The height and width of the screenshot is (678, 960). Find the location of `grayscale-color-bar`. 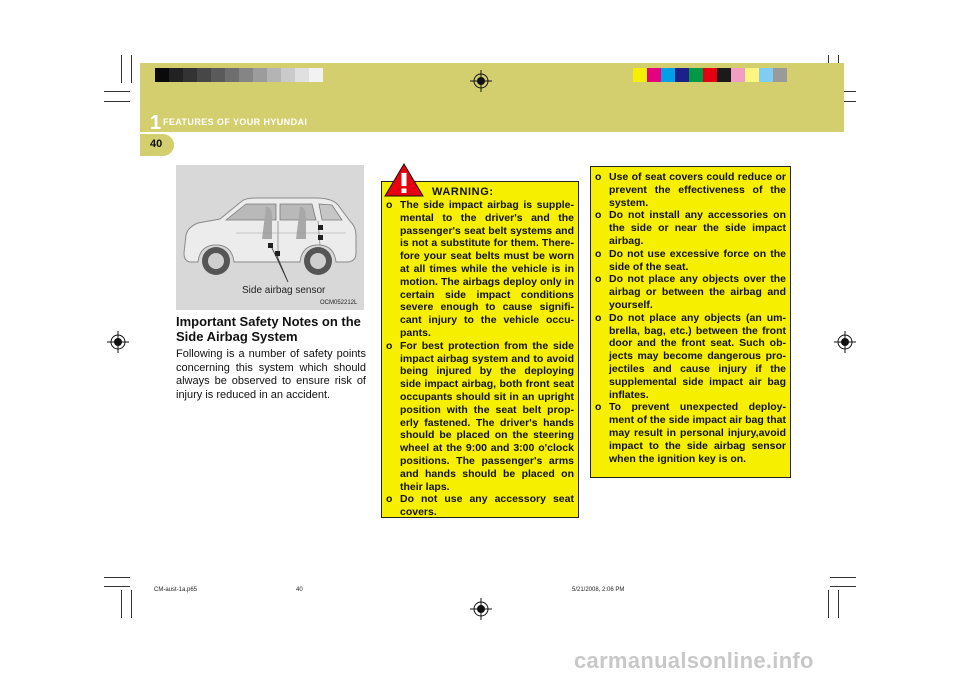

grayscale-color-bar is located at coordinates (239, 75).